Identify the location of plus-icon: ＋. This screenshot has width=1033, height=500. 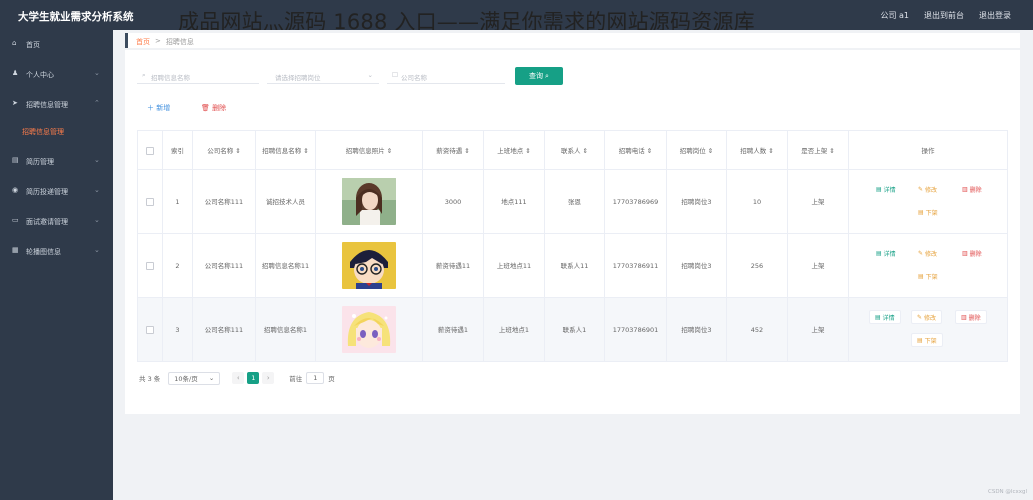
(152, 108).